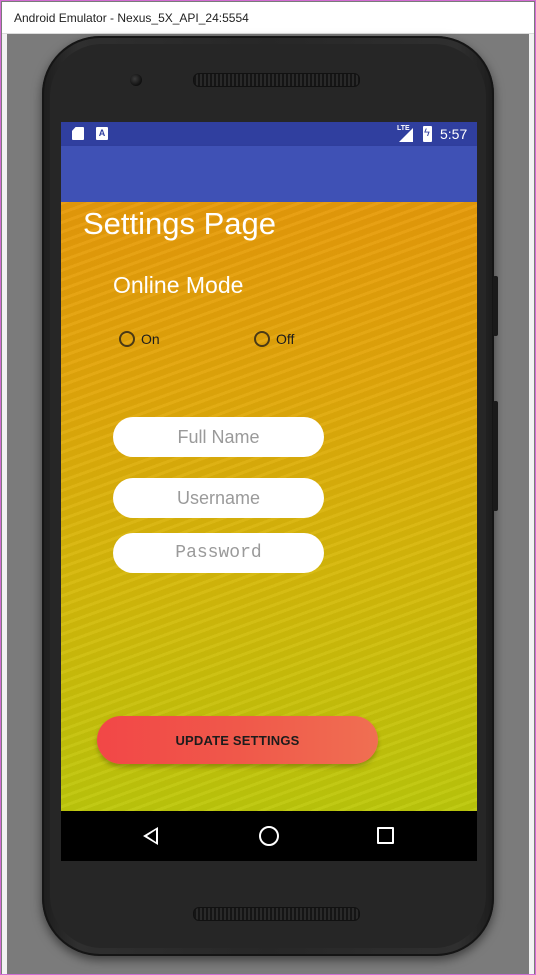  I want to click on power-button, so click(495, 306).